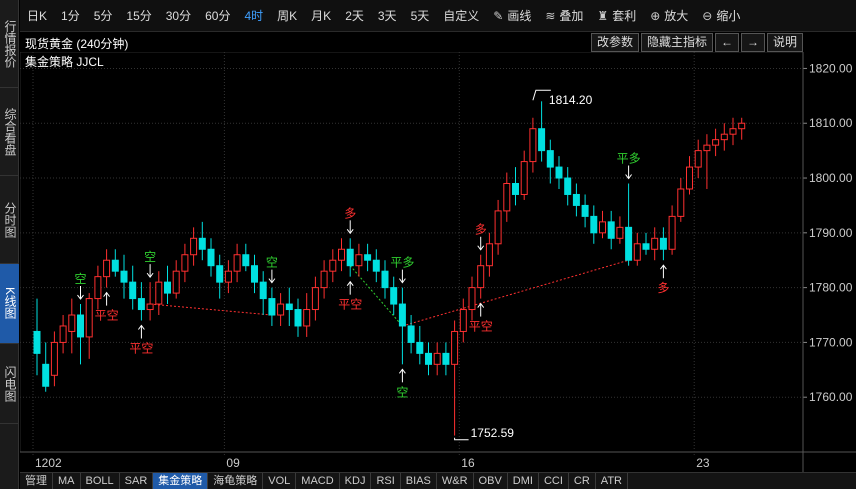 This screenshot has width=856, height=489. I want to click on period-button-1: 1分, so click(70, 16).